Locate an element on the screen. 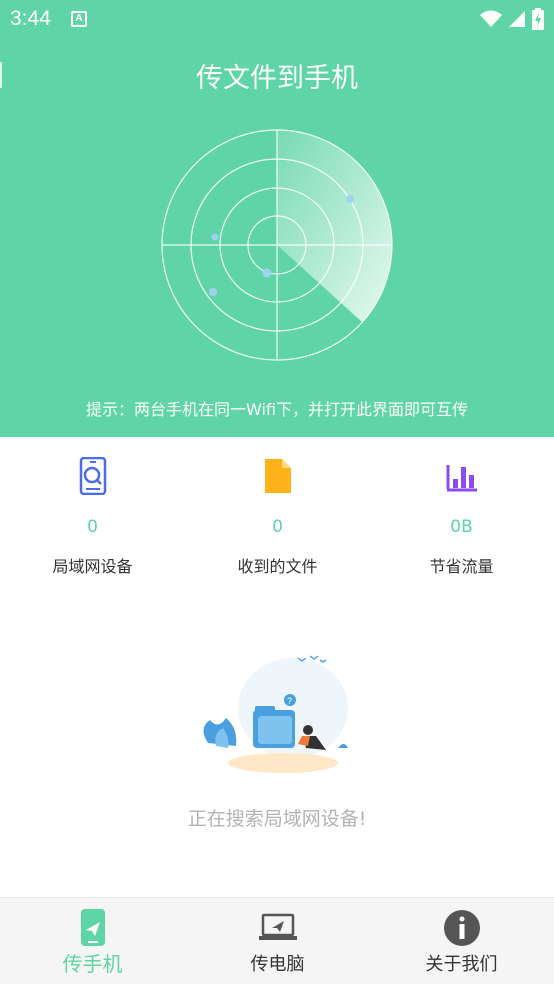 Image resolution: width=554 pixels, height=984 pixels. file-icon is located at coordinates (277, 476).